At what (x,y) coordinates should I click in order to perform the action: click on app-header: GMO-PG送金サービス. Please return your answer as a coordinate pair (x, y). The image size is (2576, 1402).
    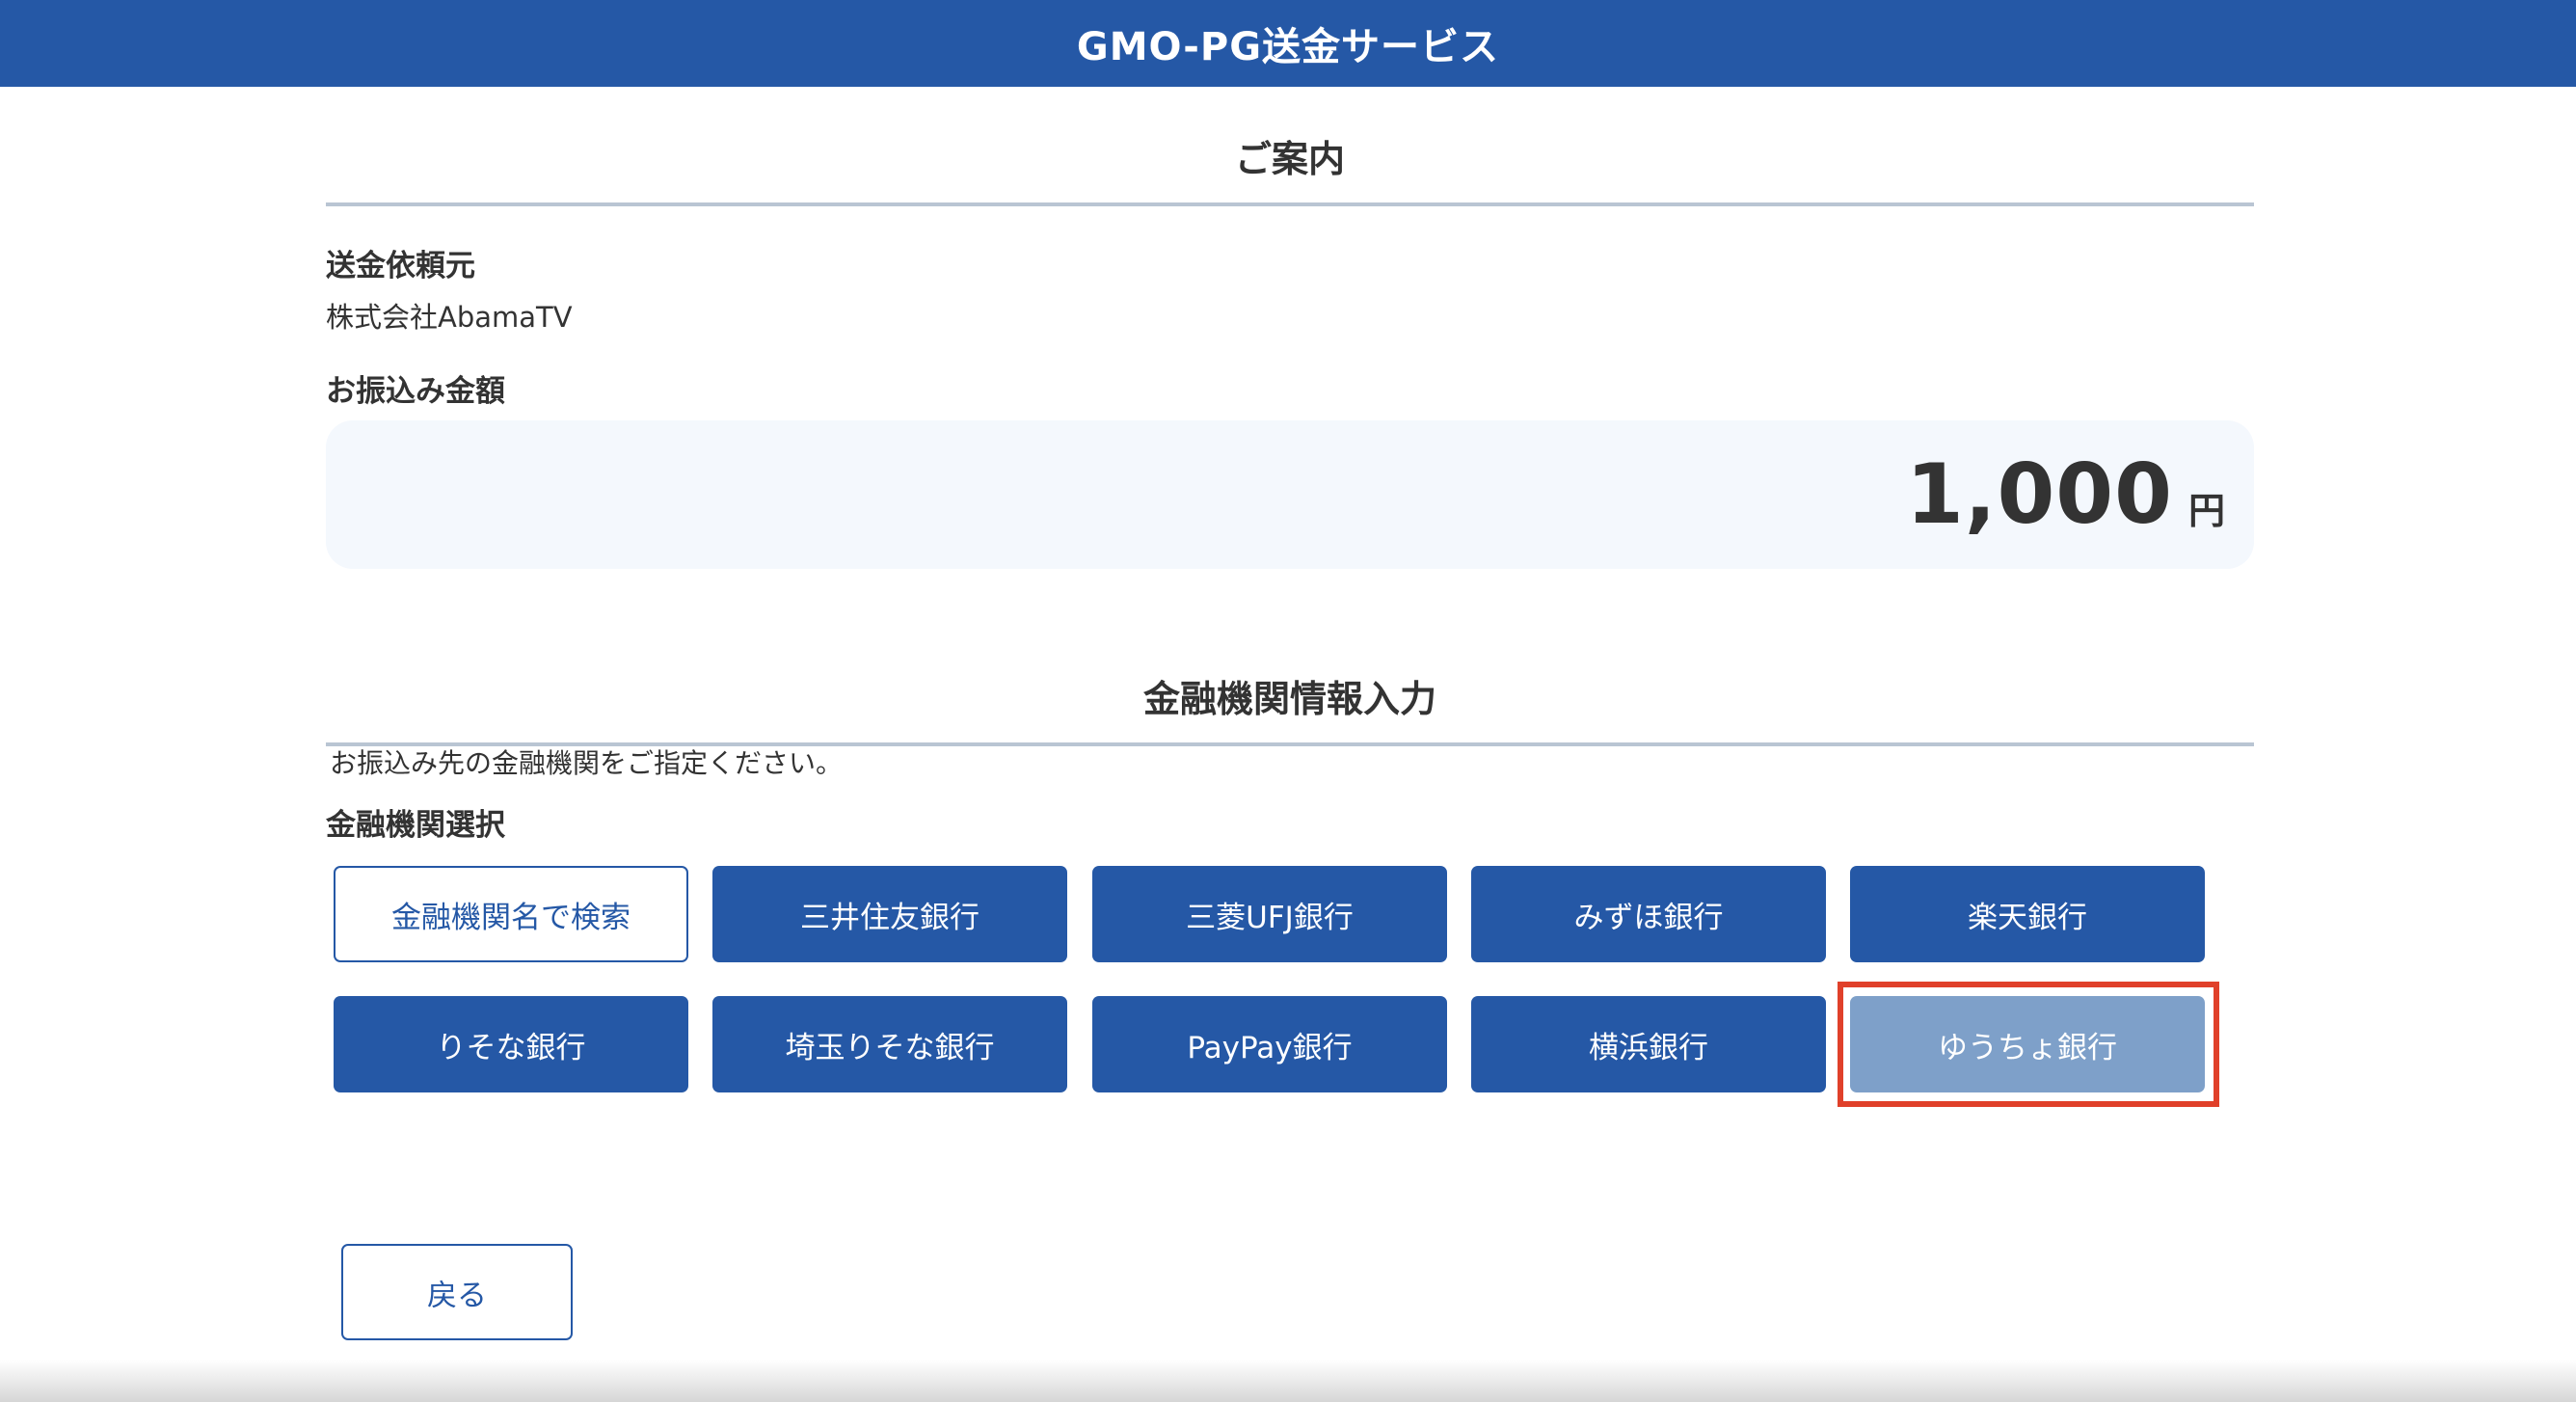
    Looking at the image, I should click on (1288, 44).